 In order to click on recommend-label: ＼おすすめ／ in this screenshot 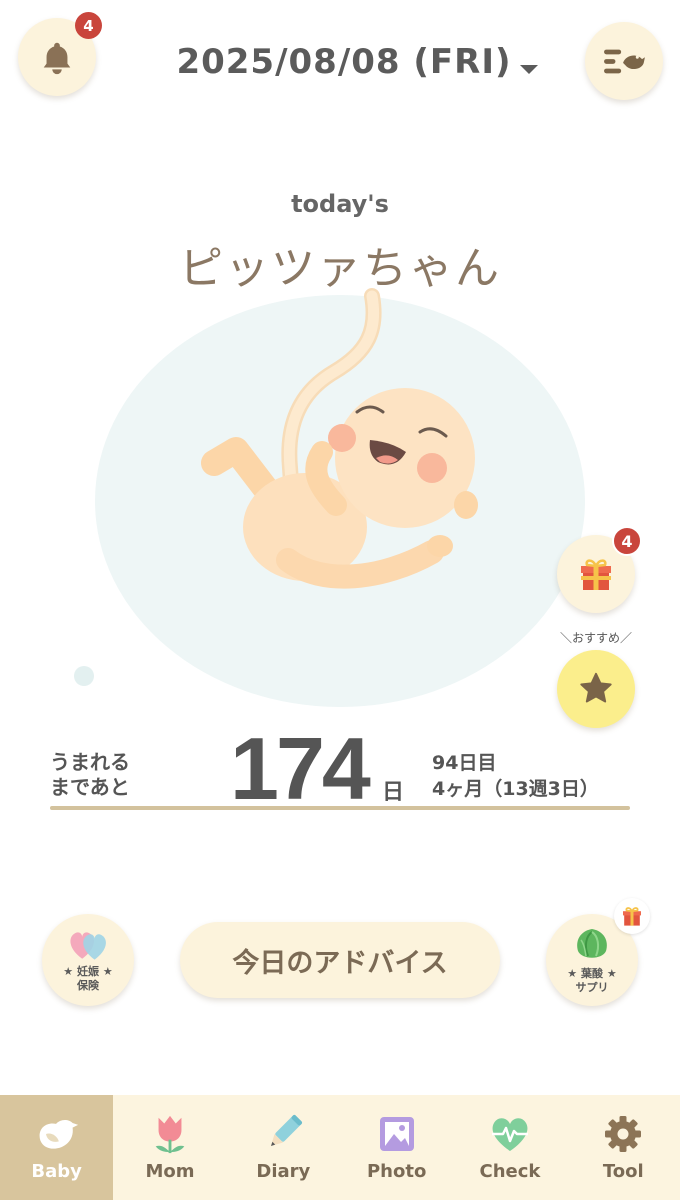, I will do `click(595, 638)`.